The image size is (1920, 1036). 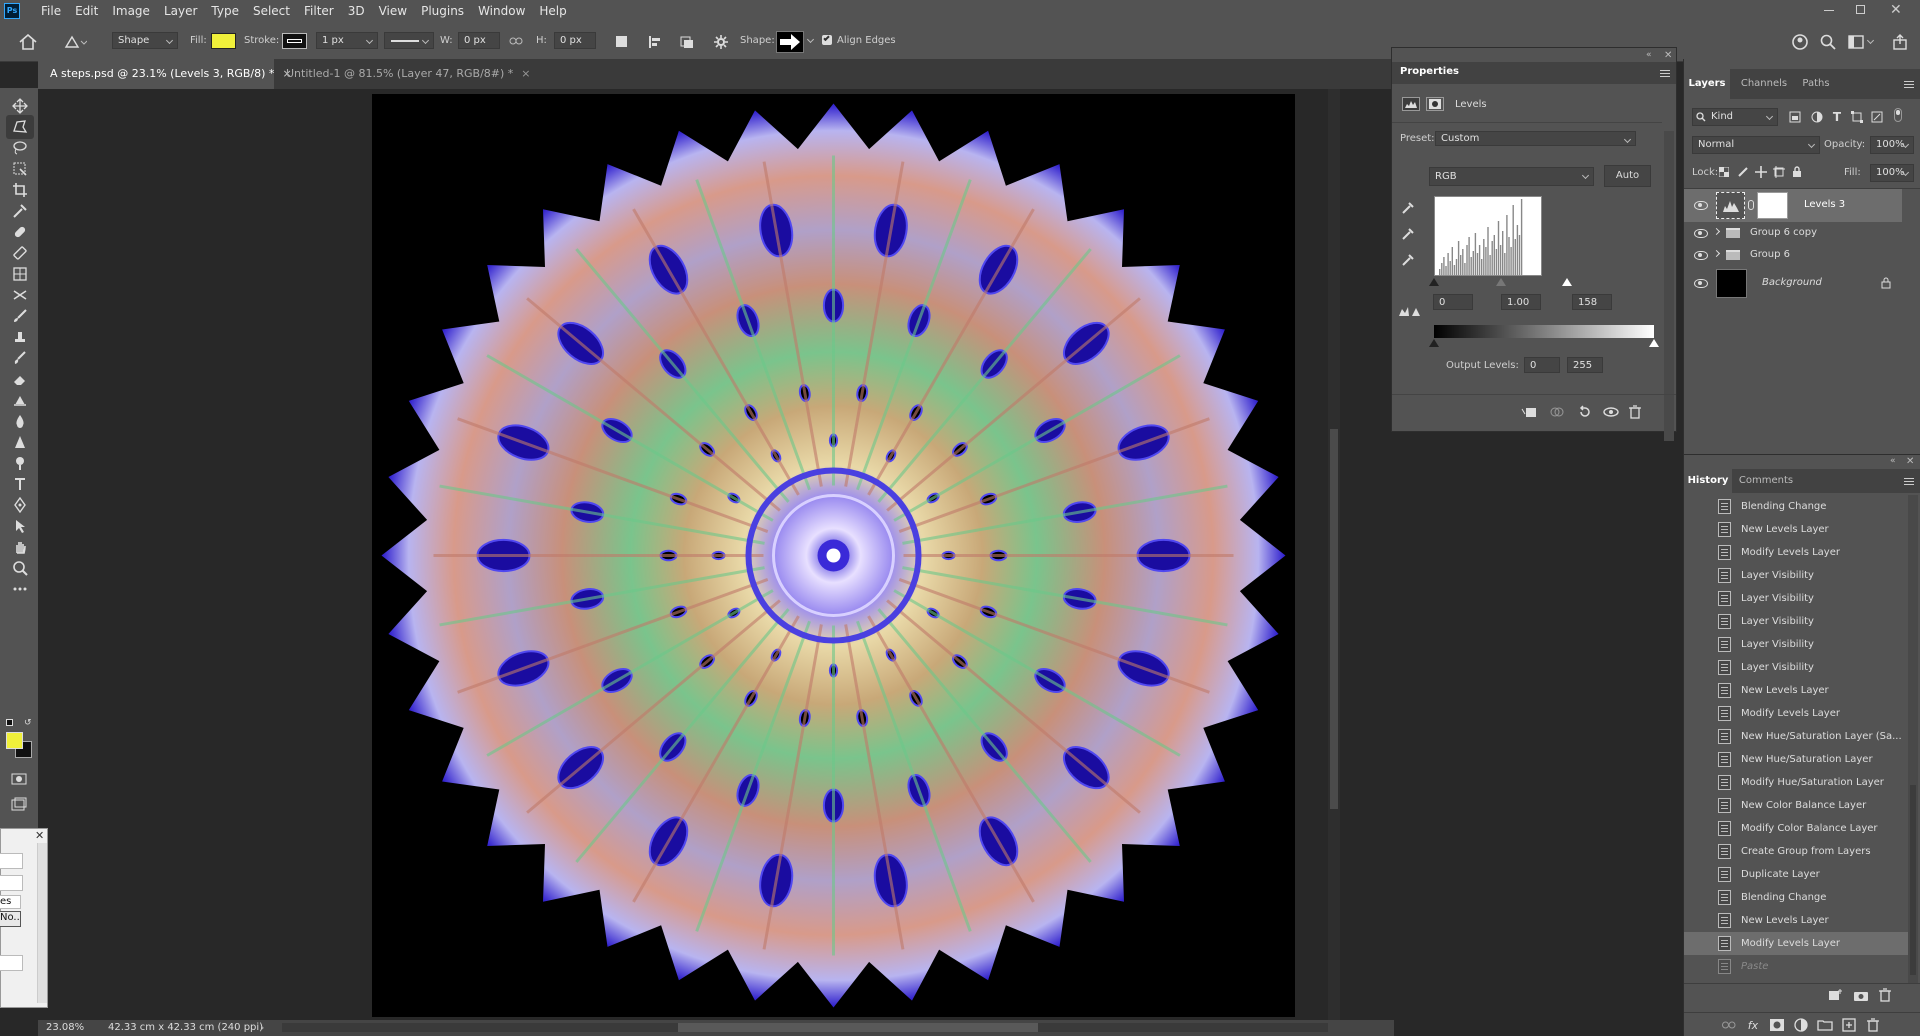 What do you see at coordinates (1668, 55) in the screenshot?
I see `close-panel-icon: ✕` at bounding box center [1668, 55].